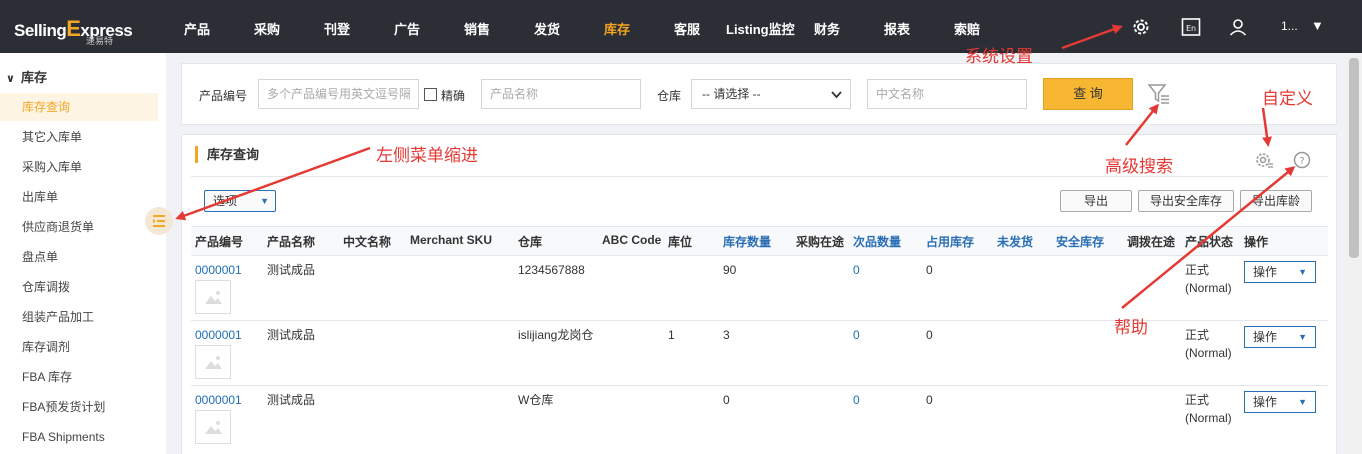 This screenshot has height=454, width=1362. Describe the element at coordinates (79, 167) in the screenshot. I see `sidebar-item-purchase-inbound: 采购入库单` at that location.